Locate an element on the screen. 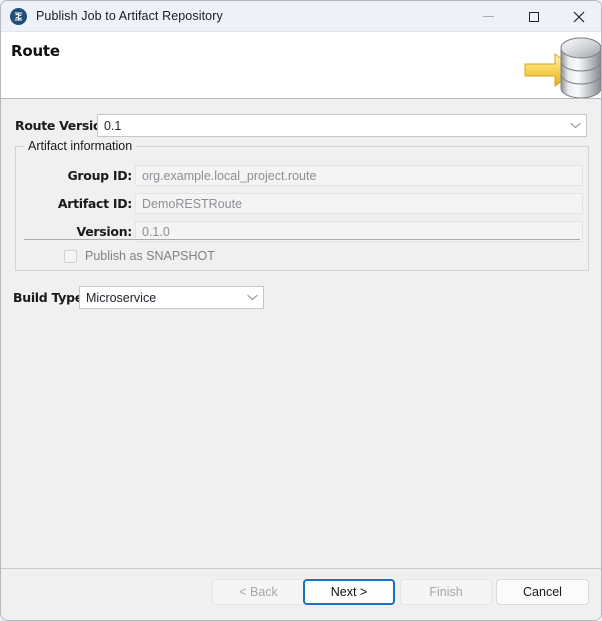  title-bar: Publish Job to Artifact Repository is located at coordinates (301, 16).